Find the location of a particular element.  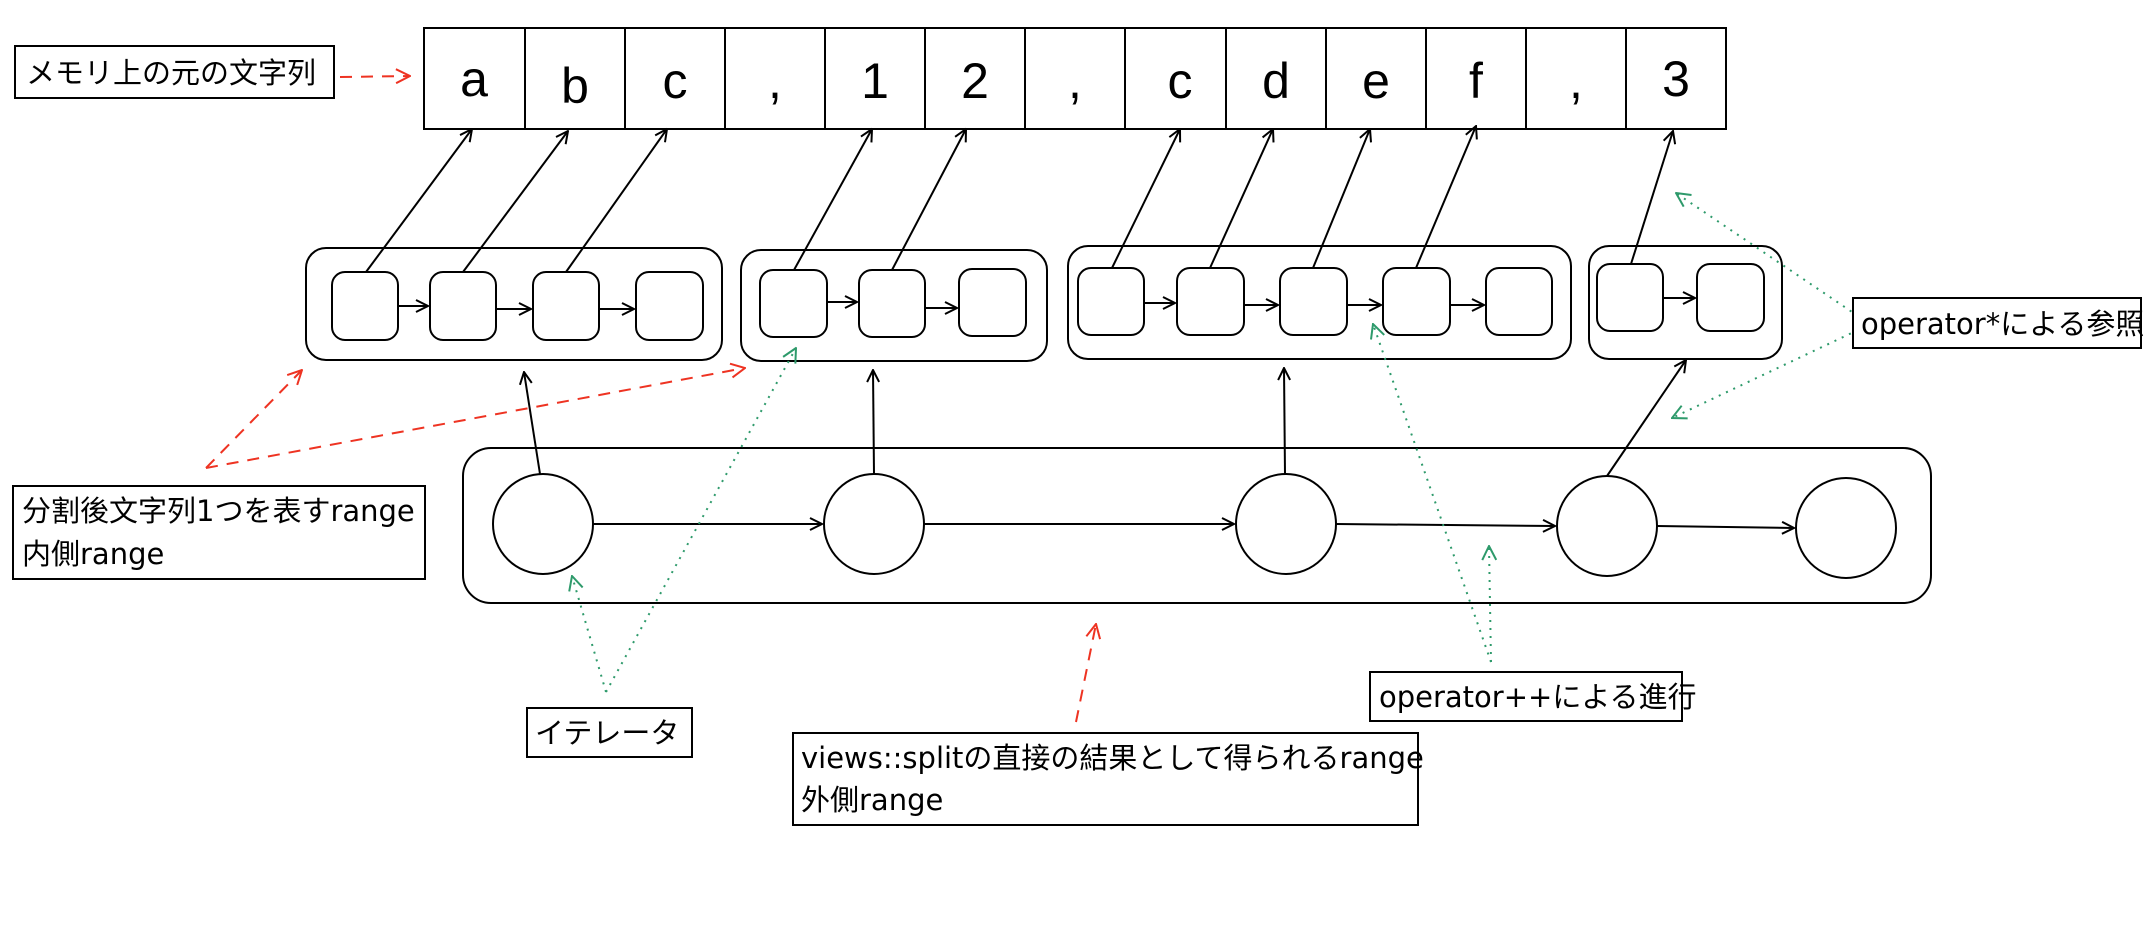

memory-char: a is located at coordinates (474, 79).